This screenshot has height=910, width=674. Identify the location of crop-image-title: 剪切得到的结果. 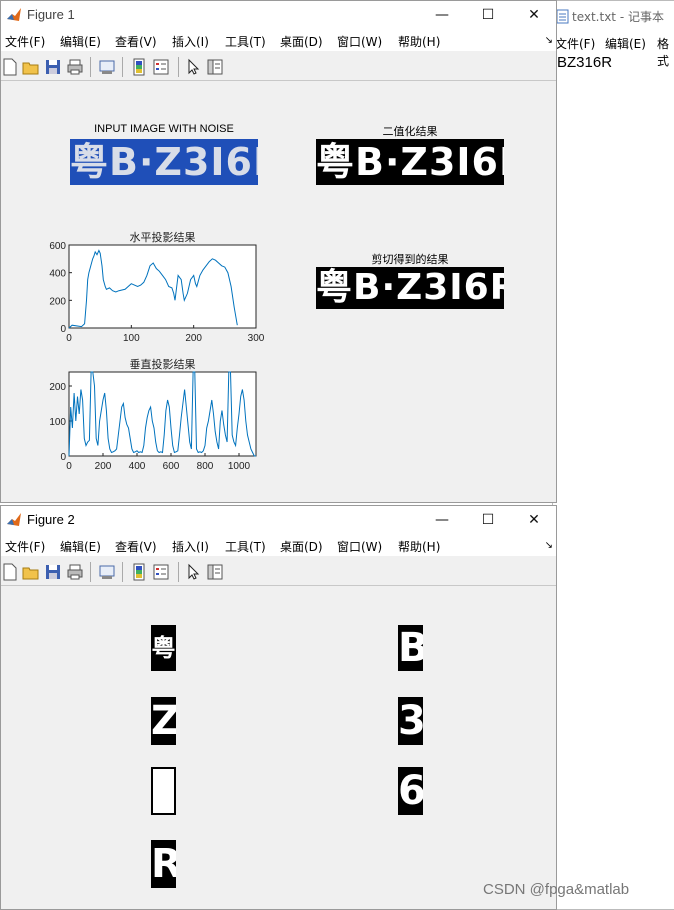
(410, 259).